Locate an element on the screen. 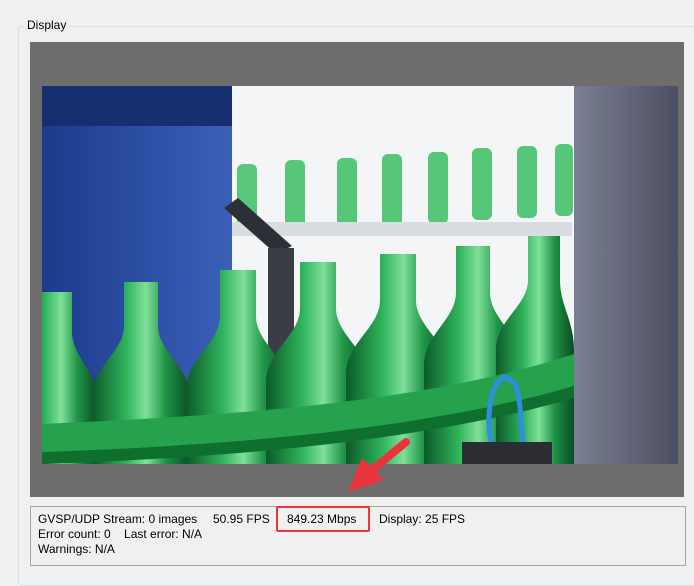  stream-fps: 50.95 FPS is located at coordinates (241, 519).